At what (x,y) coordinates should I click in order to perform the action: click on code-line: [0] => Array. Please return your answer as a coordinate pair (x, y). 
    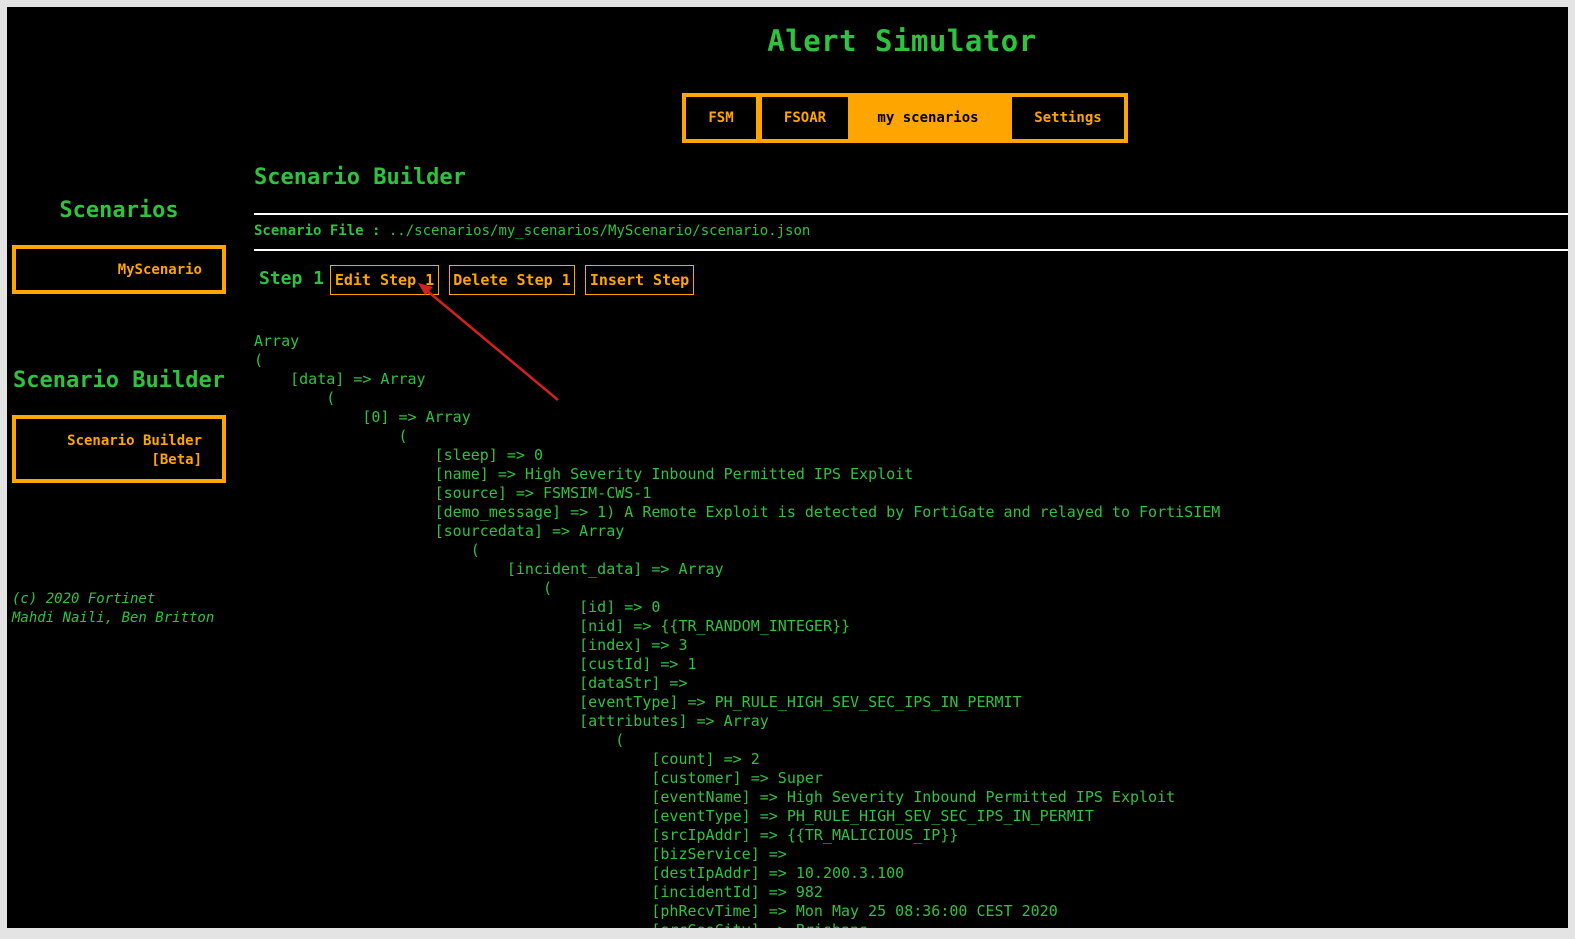
    Looking at the image, I should click on (362, 417).